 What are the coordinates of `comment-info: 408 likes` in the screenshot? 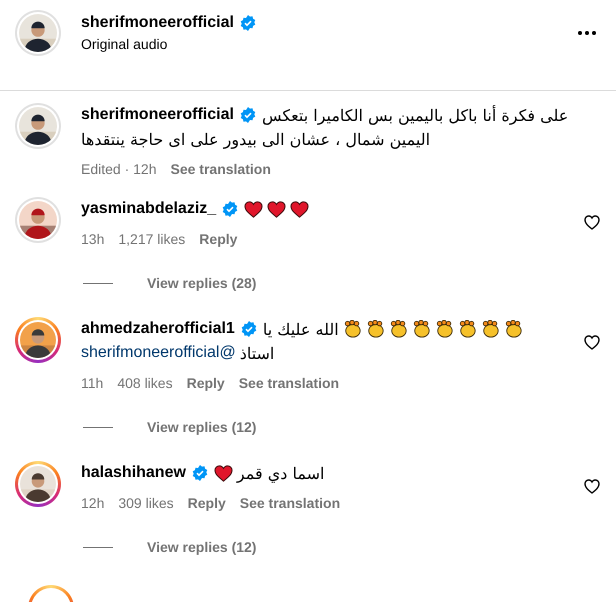 It's located at (145, 383).